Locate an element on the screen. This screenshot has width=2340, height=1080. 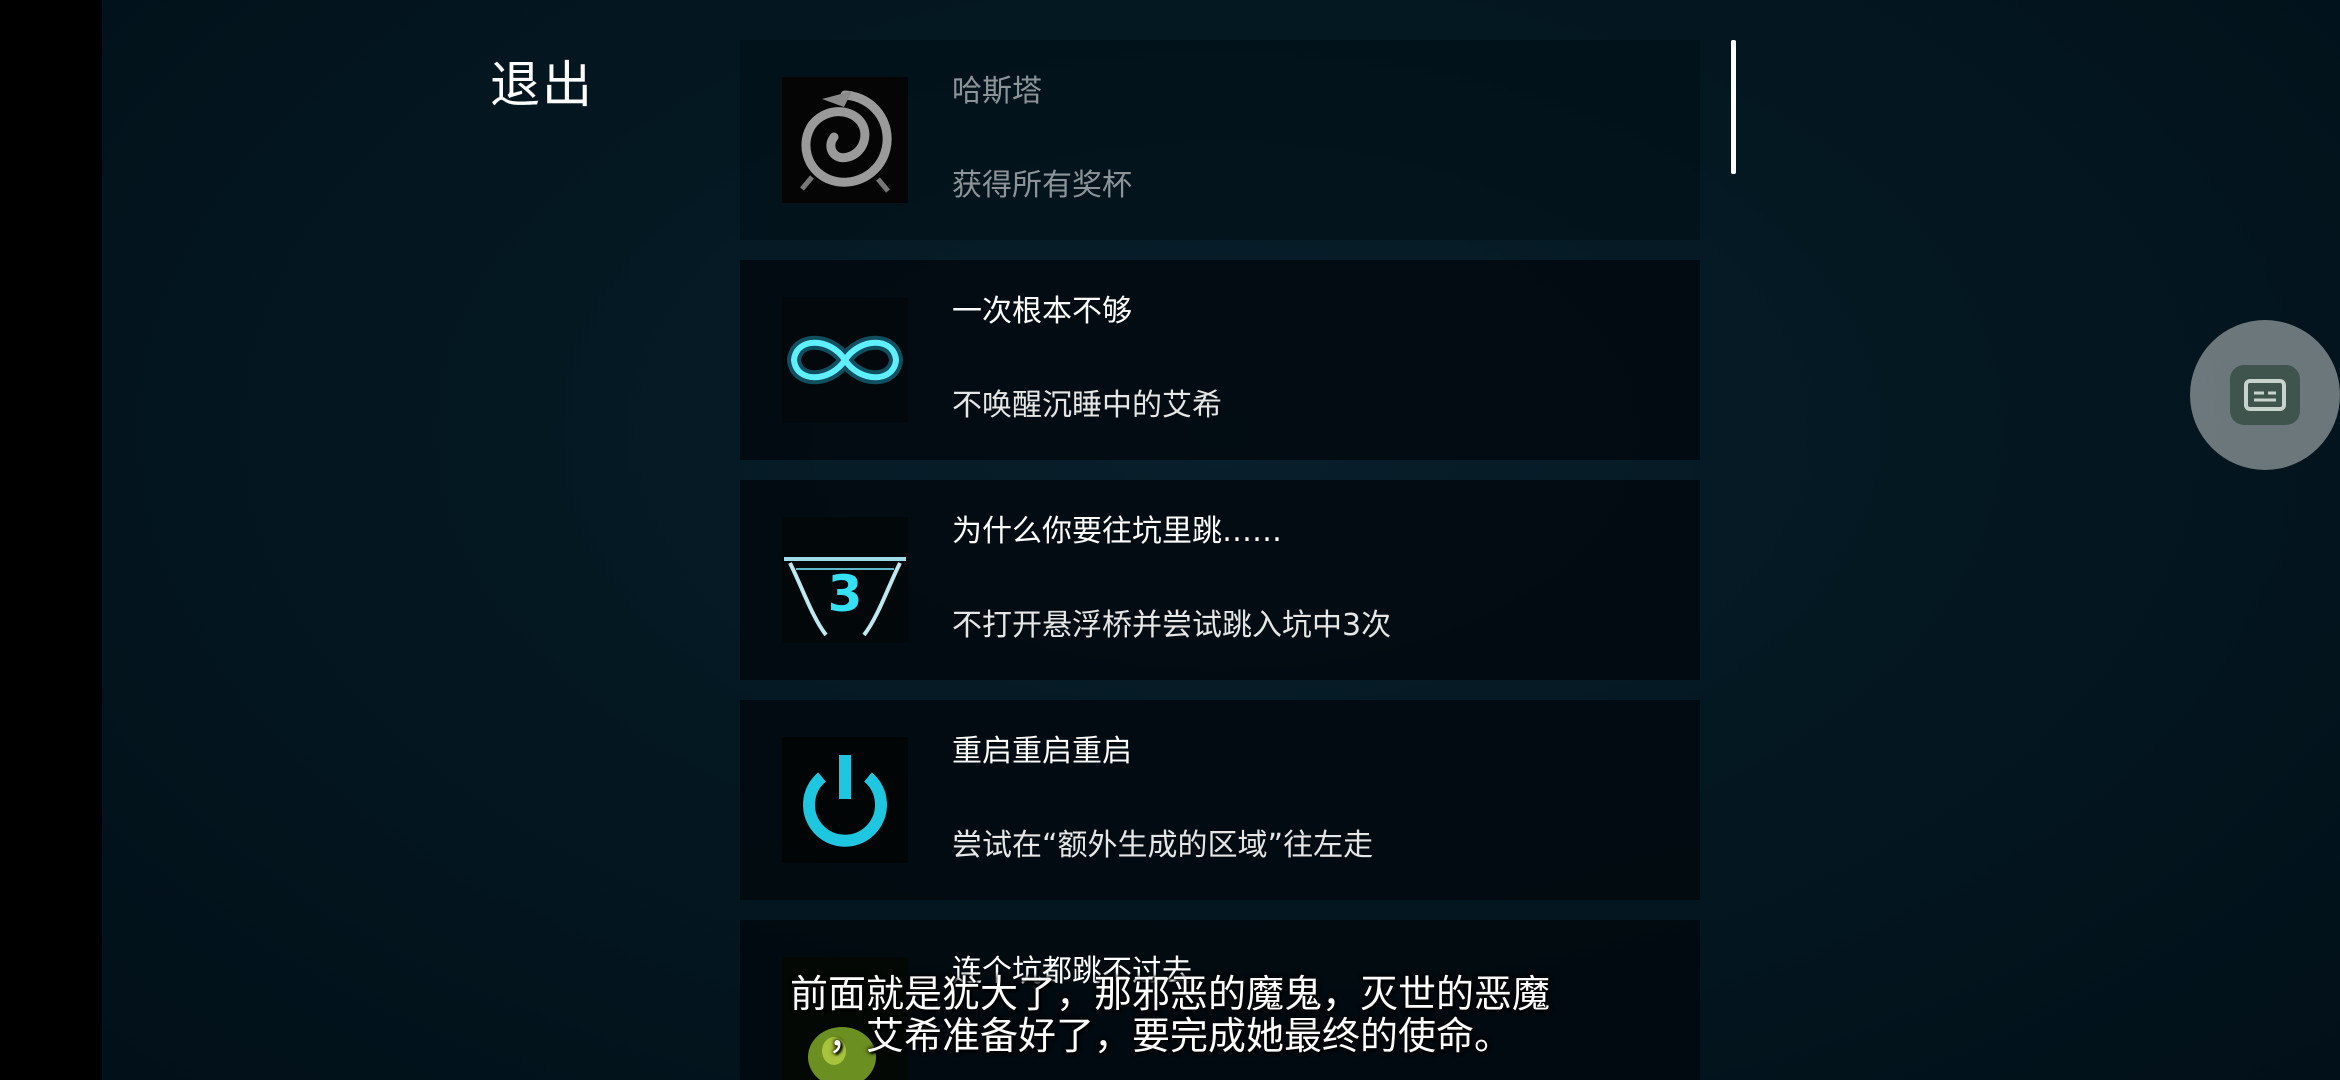
subtitle-line-2: ，艾希准备好了，要完成她最终的使命。 is located at coordinates (1169, 1036).